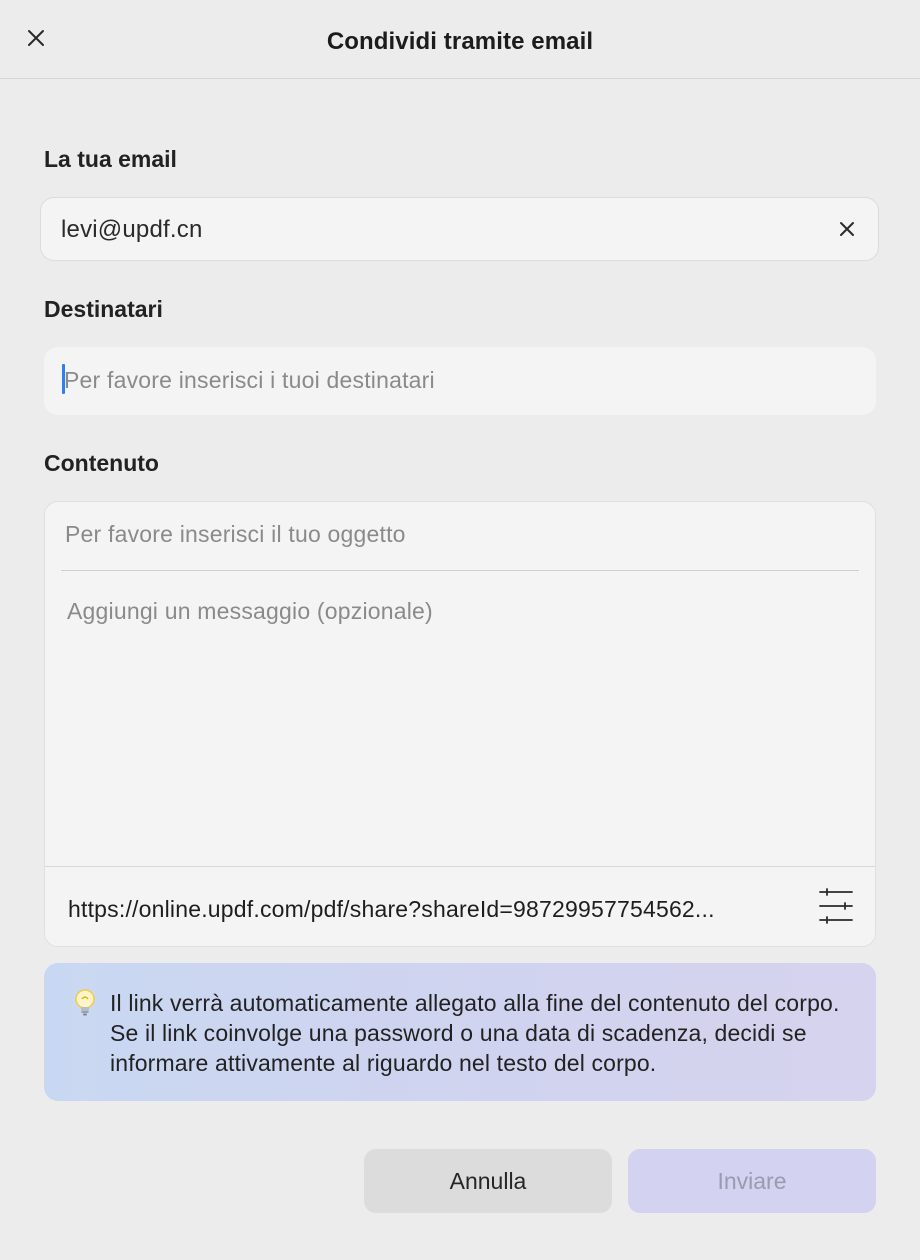  Describe the element at coordinates (132, 230) in the screenshot. I see `email-value: levi@updf.cn` at that location.